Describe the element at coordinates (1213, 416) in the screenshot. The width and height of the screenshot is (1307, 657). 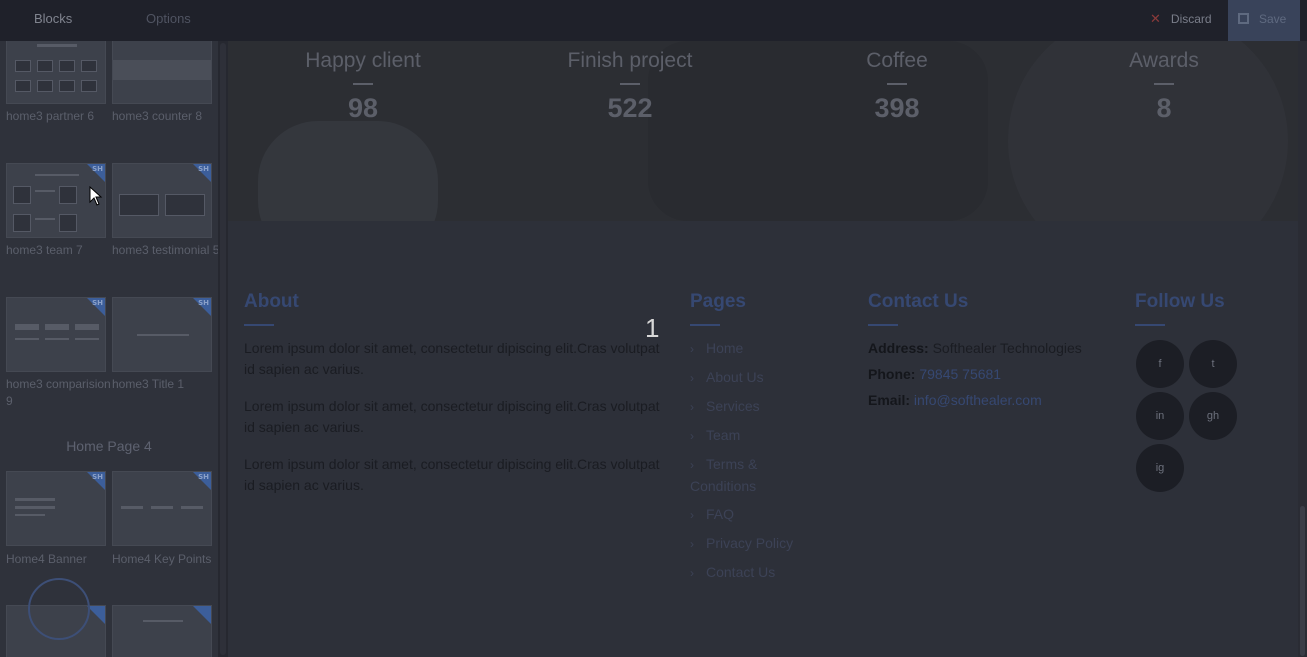
I see `github-icon: gh` at that location.